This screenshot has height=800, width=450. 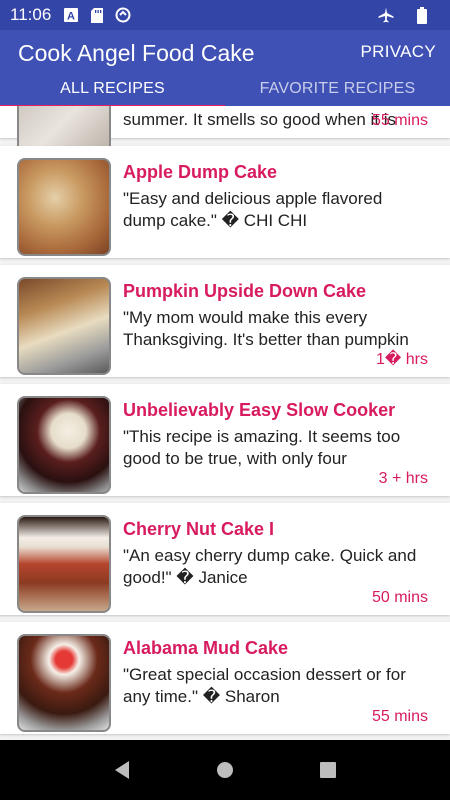 I want to click on privacy-button: PRIVACY, so click(x=398, y=52).